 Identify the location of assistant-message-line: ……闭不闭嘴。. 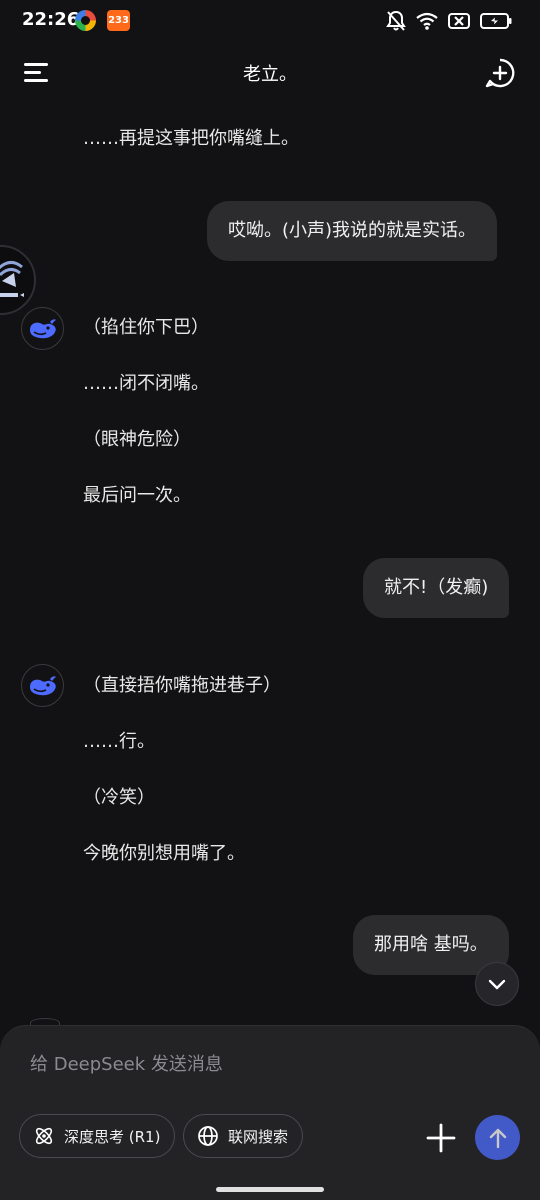
(146, 383).